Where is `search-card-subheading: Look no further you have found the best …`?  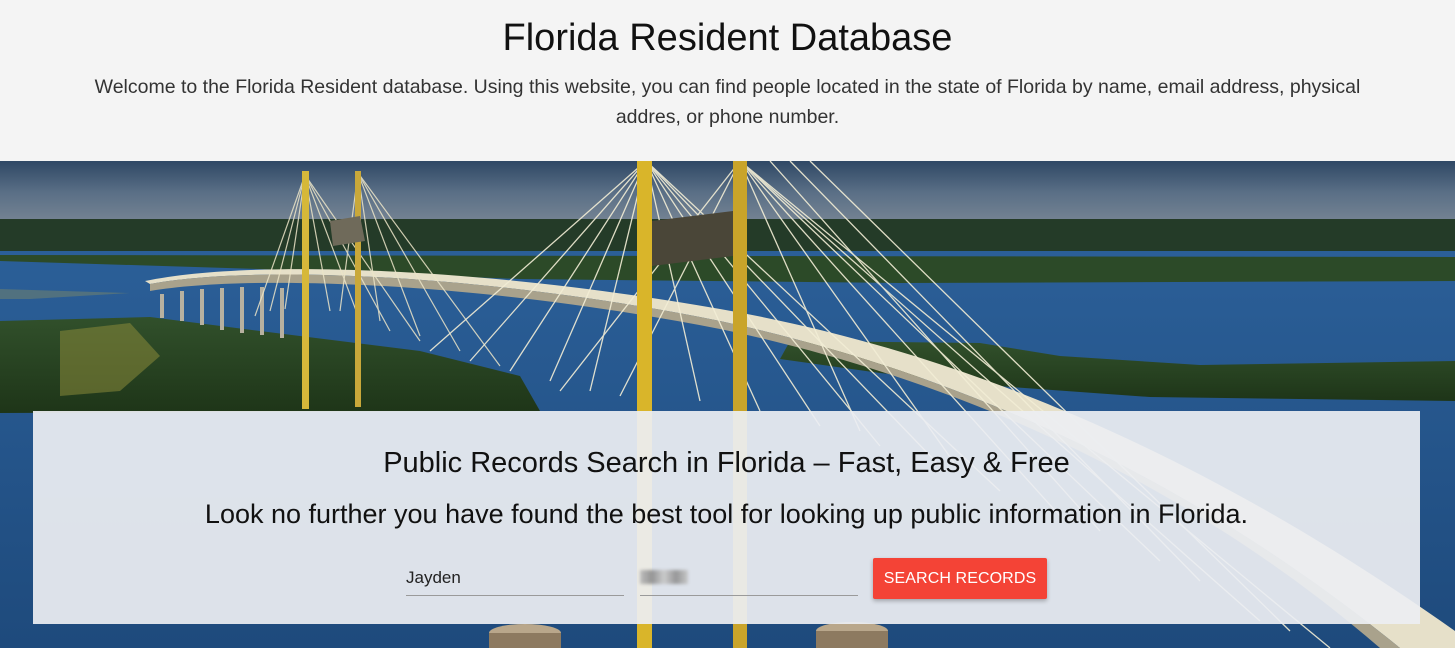 search-card-subheading: Look no further you have found the best … is located at coordinates (726, 514).